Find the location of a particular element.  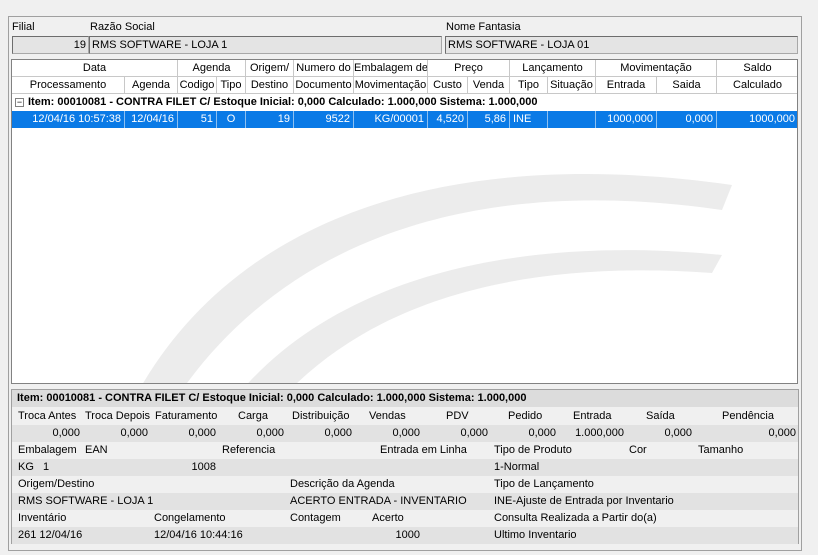

cell-agenda: 12/04/16 is located at coordinates (151, 119).